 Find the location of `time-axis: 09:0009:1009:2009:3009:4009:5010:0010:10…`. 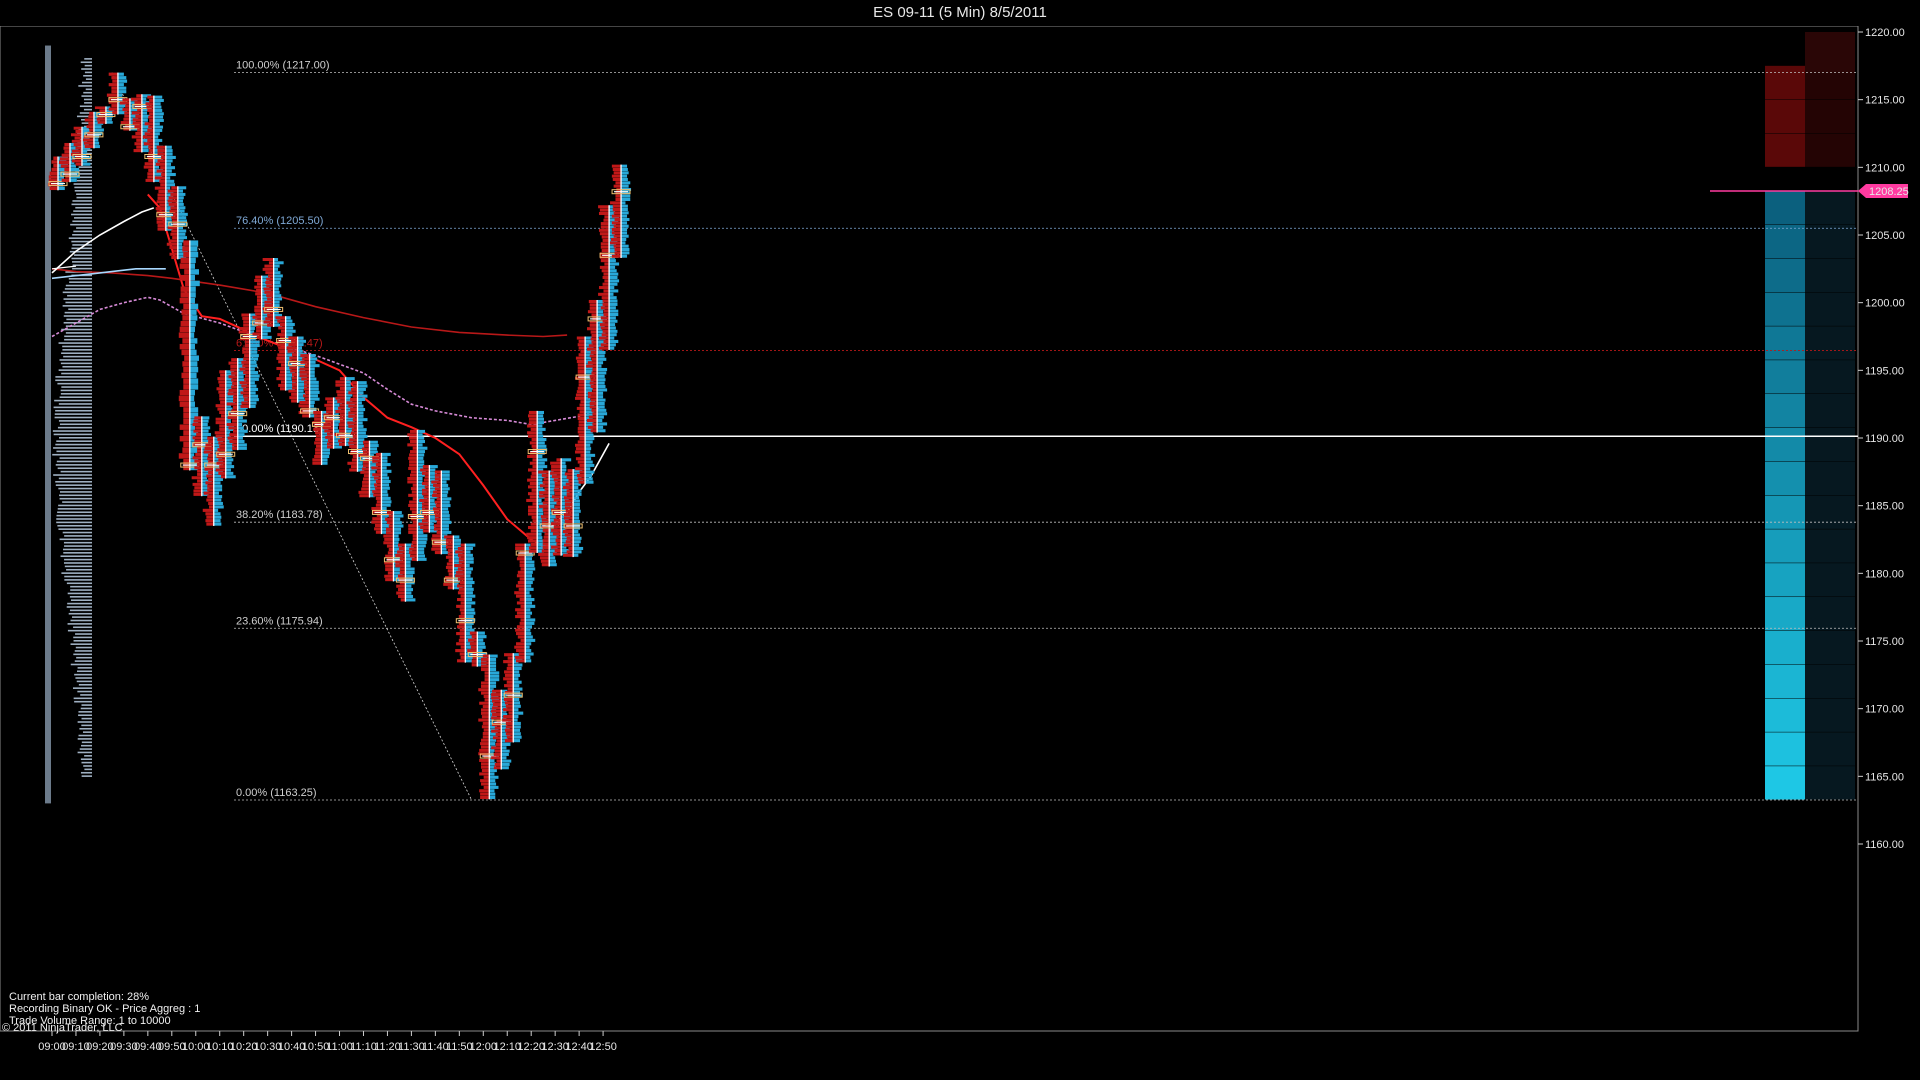

time-axis: 09:0009:1009:2009:3009:4009:5010:0010:10… is located at coordinates (327, 1042).